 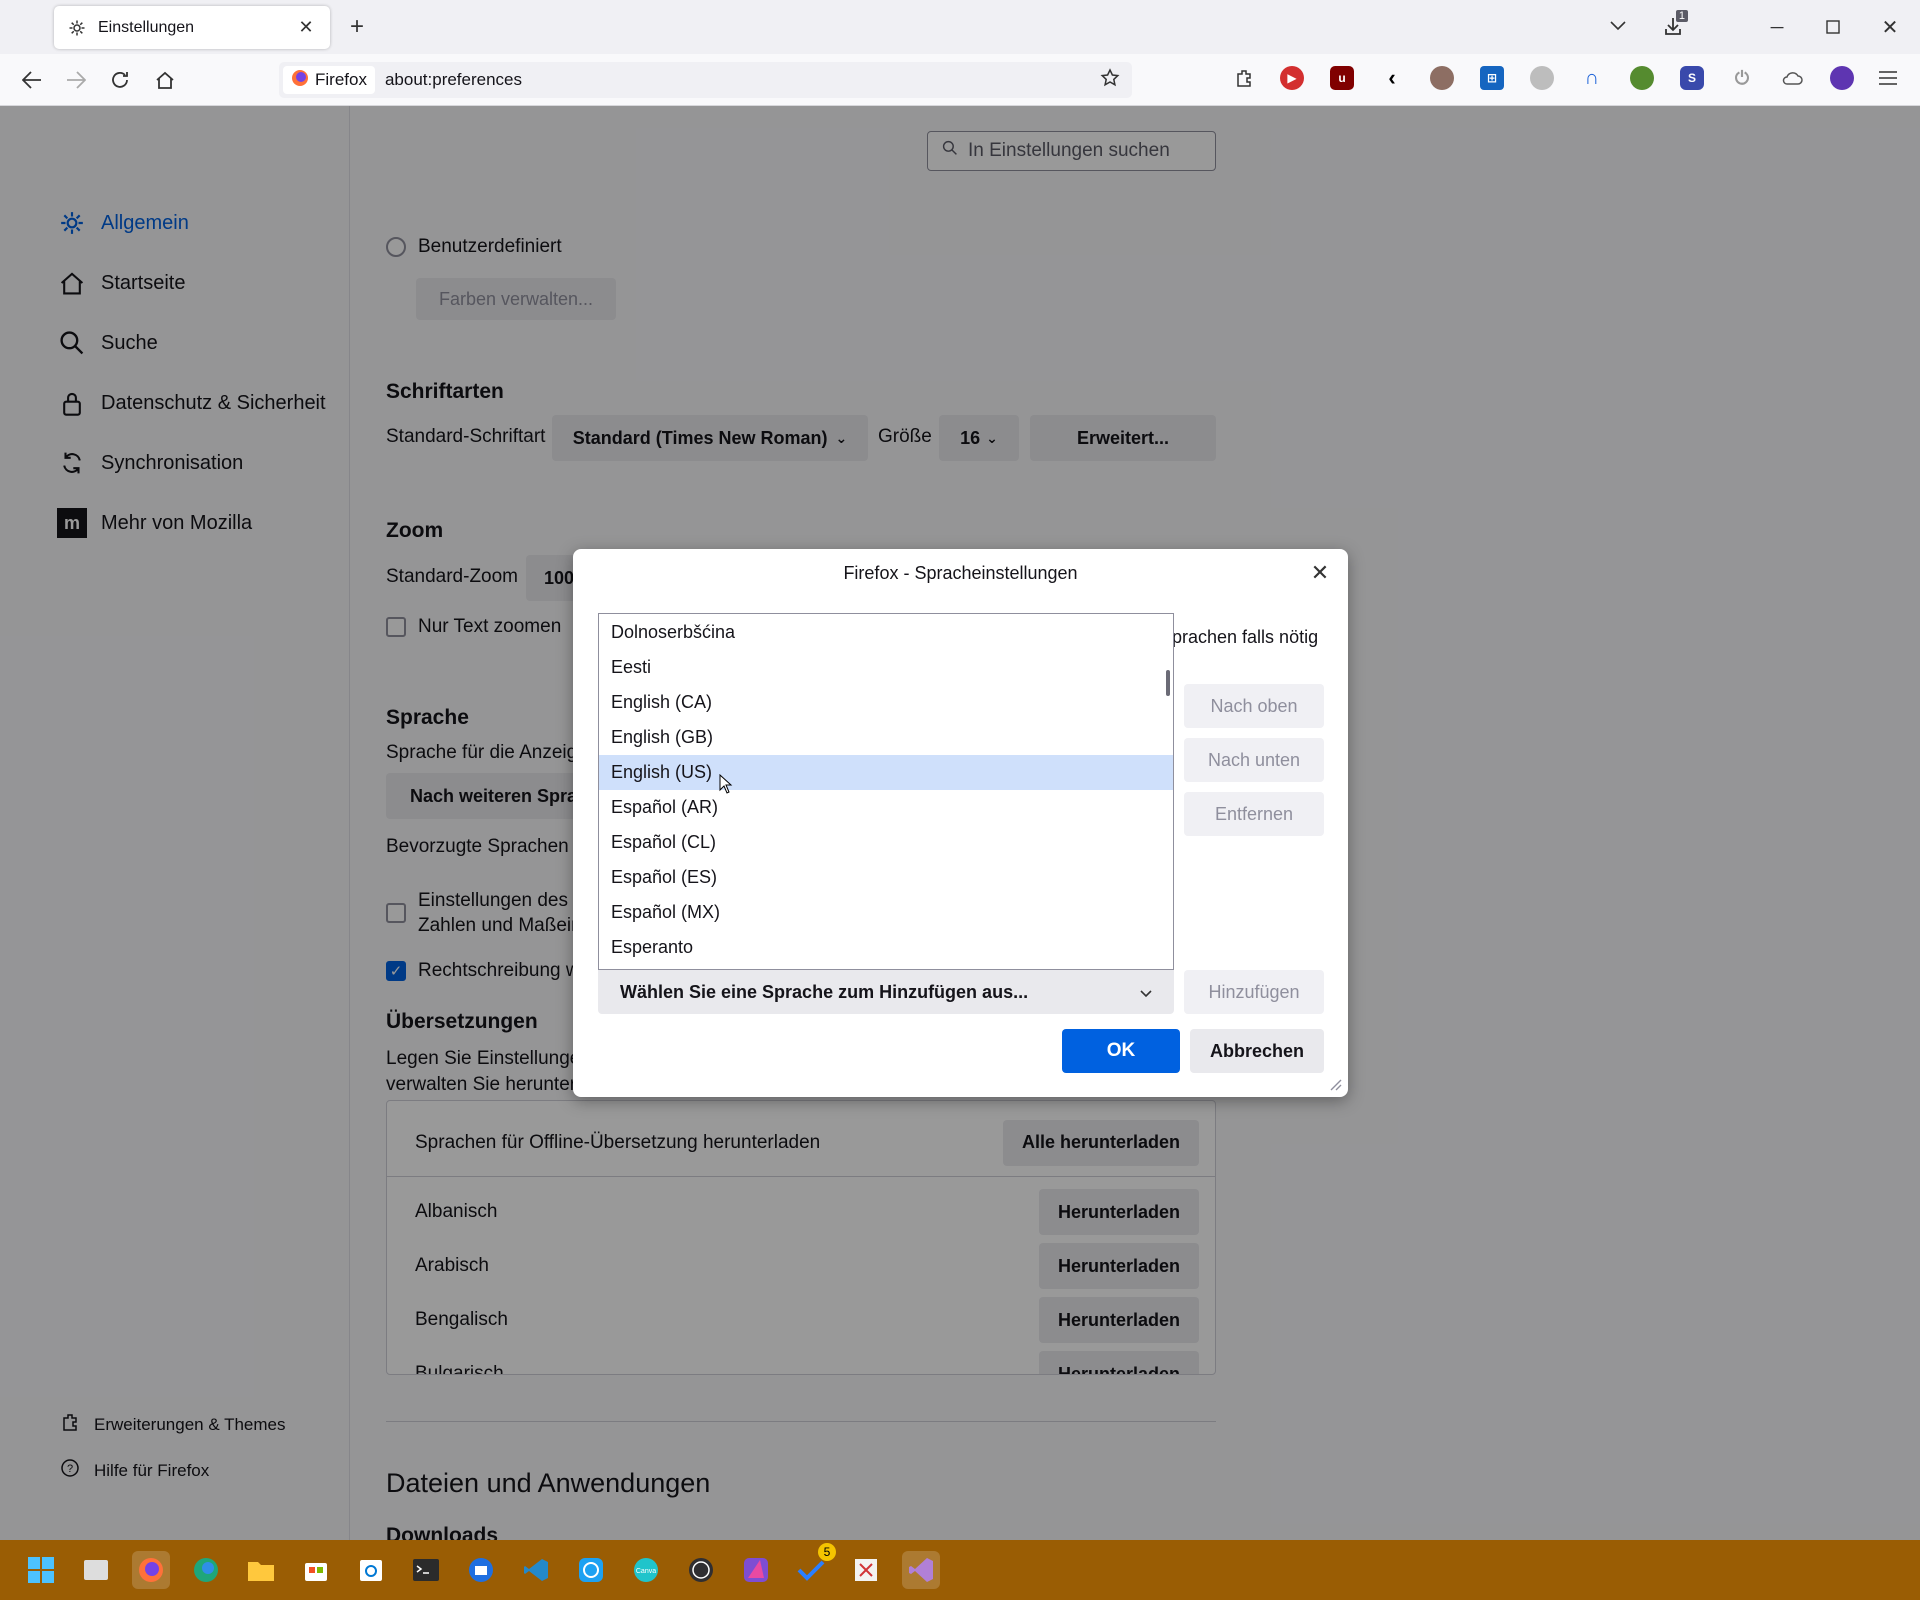 I want to click on list-tabs-icon, so click(x=1618, y=26).